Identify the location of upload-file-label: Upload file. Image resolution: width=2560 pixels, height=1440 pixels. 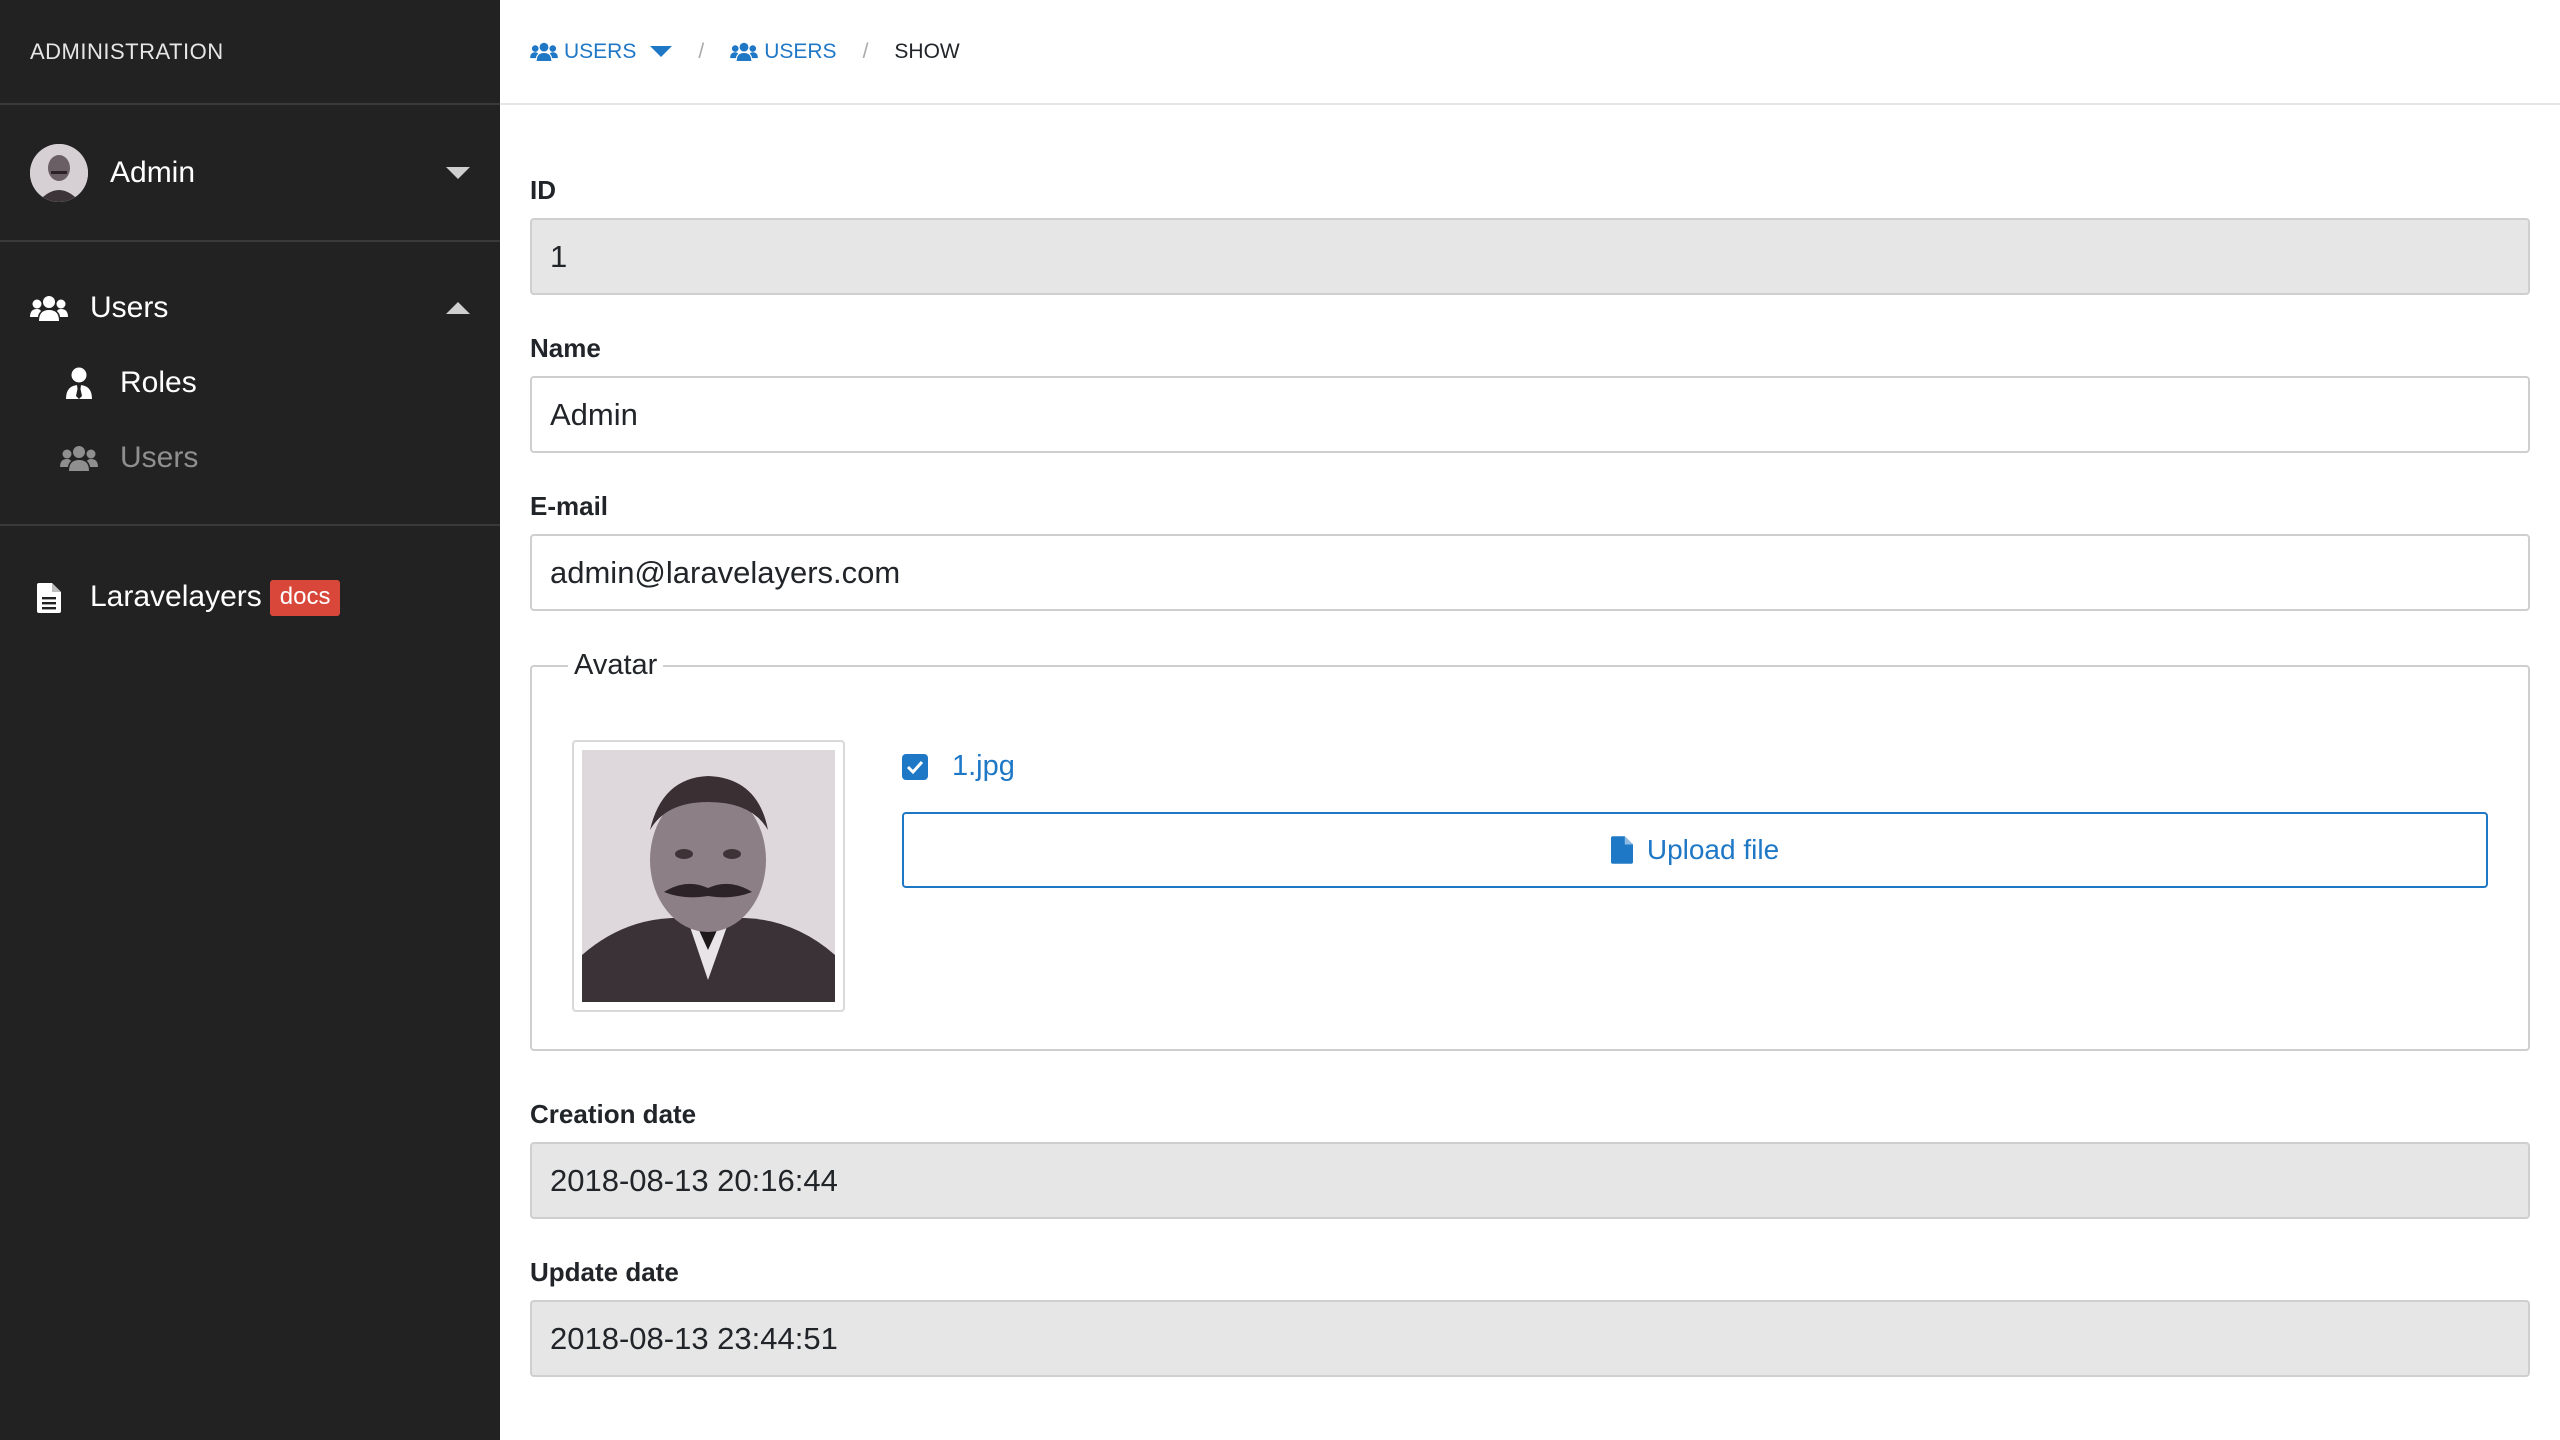
(1713, 849).